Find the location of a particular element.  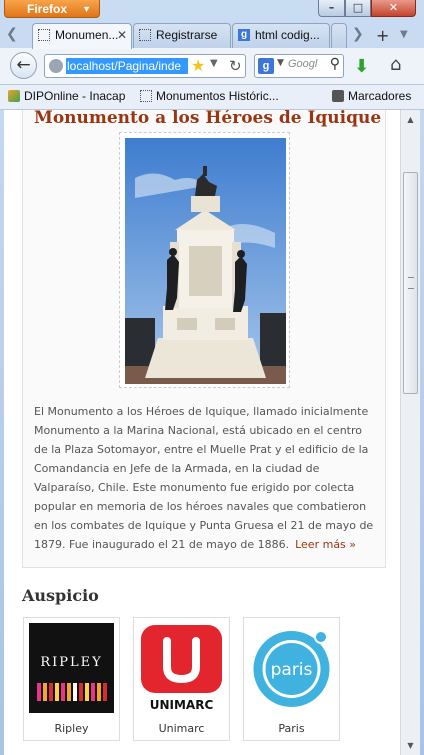

search-bar: g ▼ Googl ⚲ is located at coordinates (299, 66).